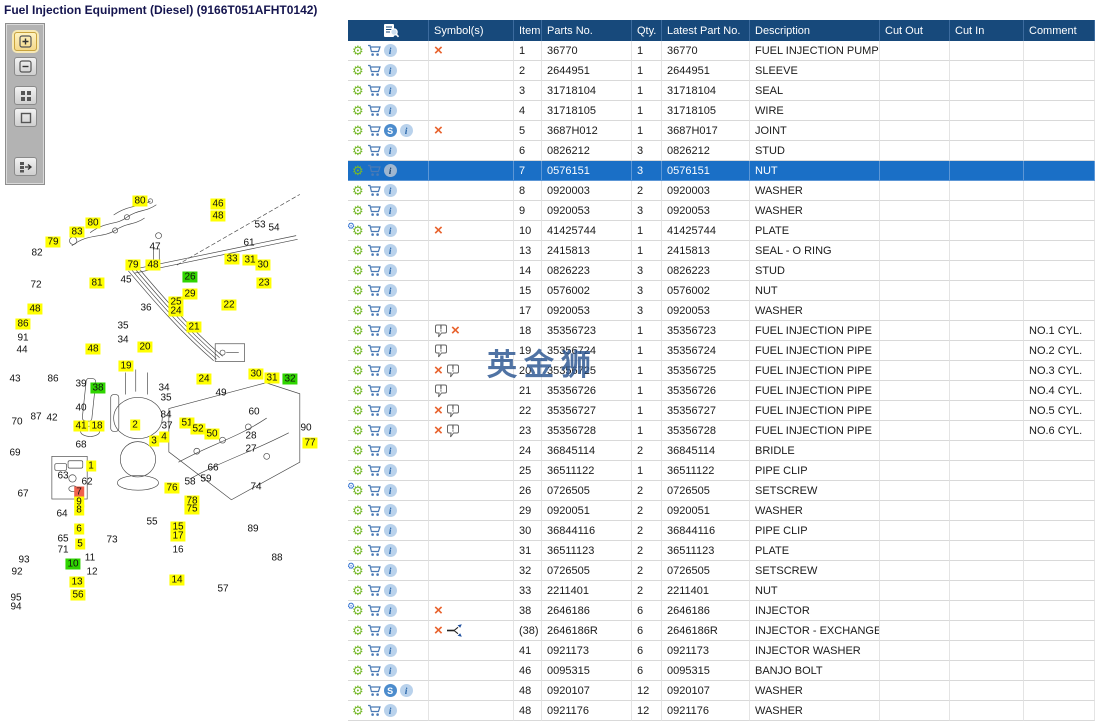  Describe the element at coordinates (721, 591) in the screenshot. I see `table-row: ⚙ i 33 2211401 2 2211401 NUT` at that location.